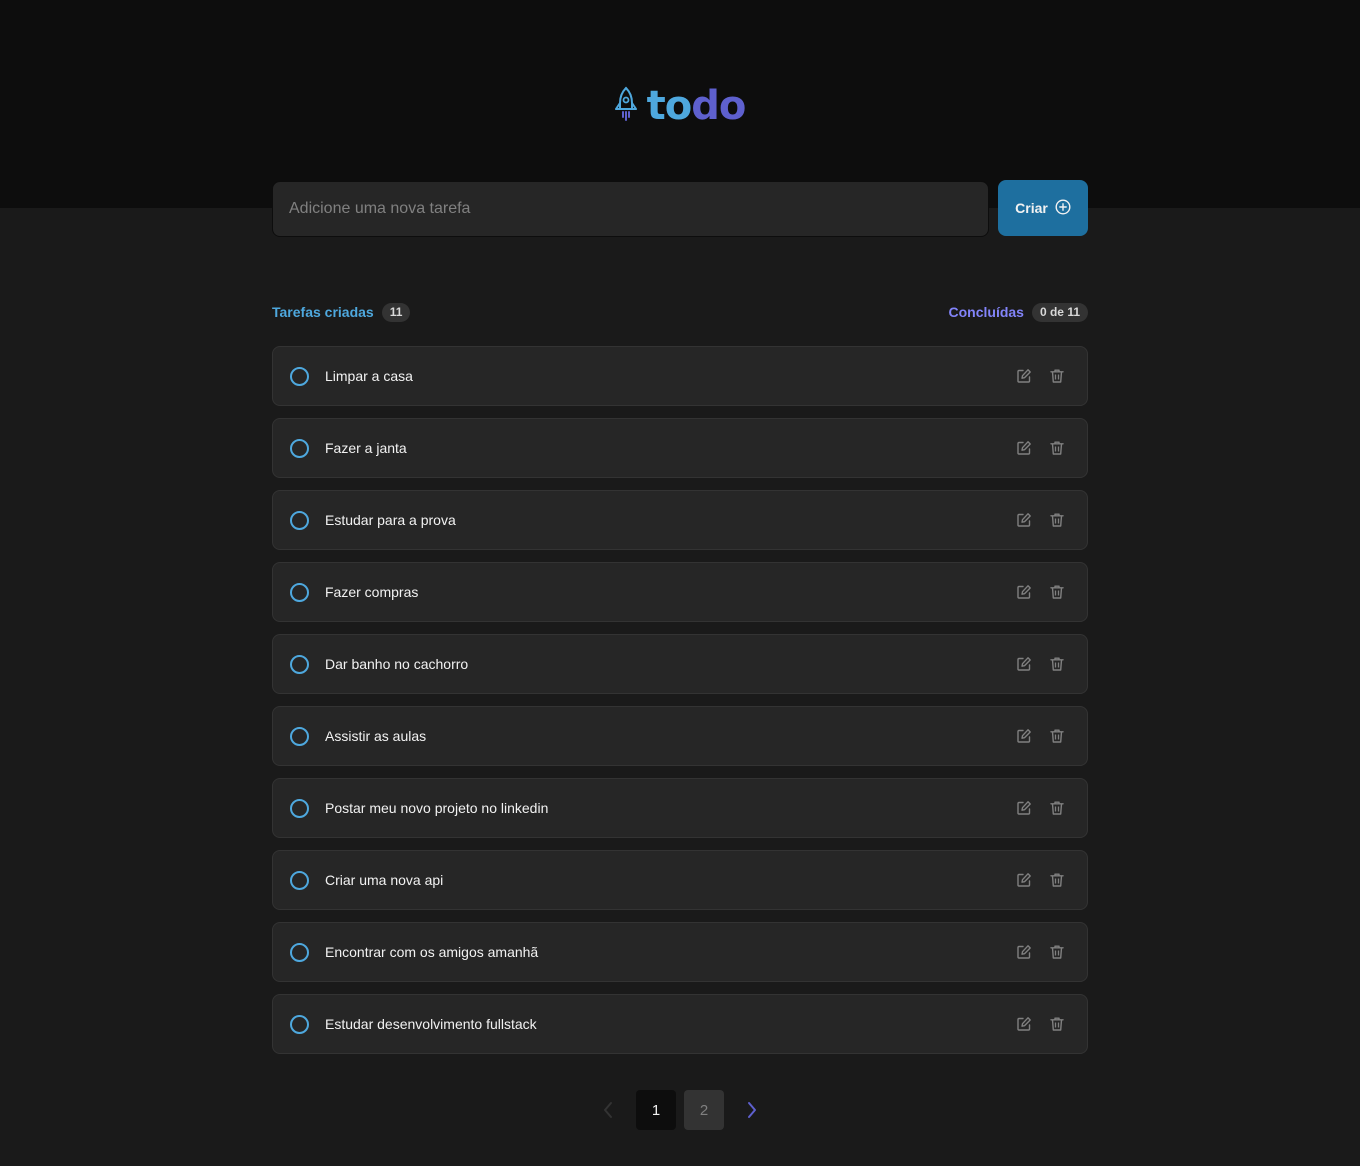  I want to click on task-text: Criar uma nova api, so click(384, 880).